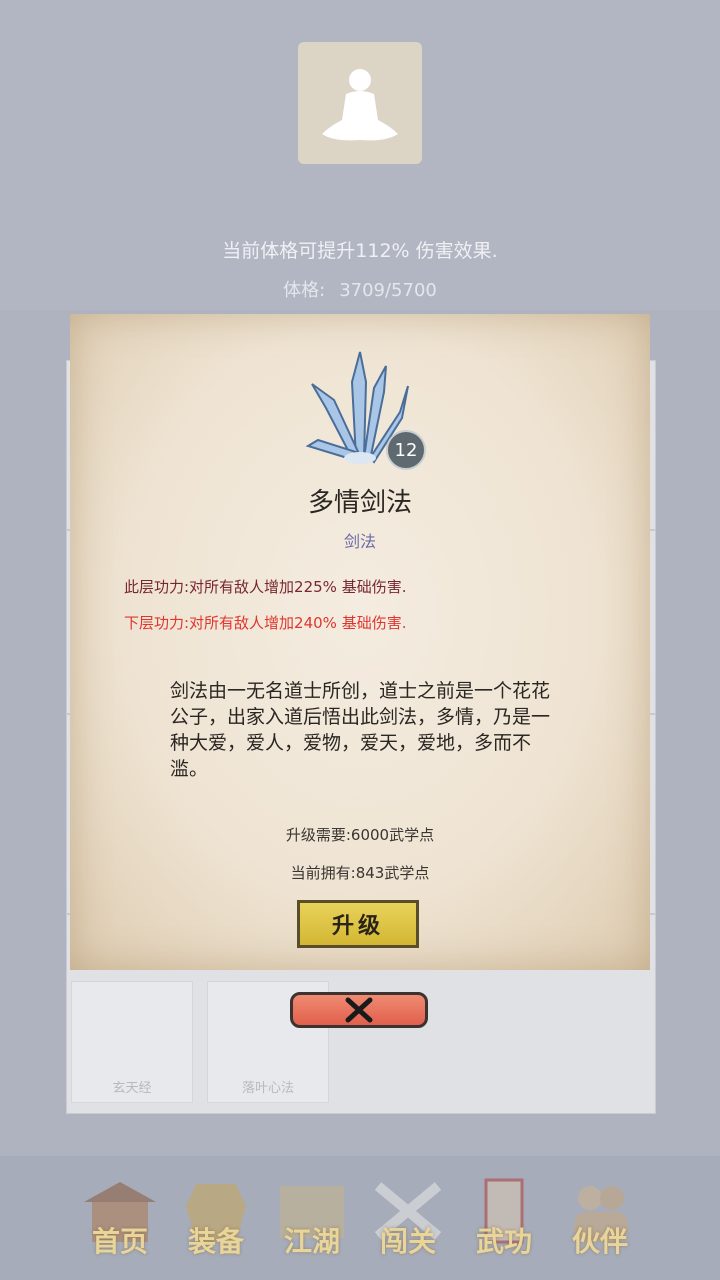 This screenshot has width=720, height=1280. Describe the element at coordinates (599, 1241) in the screenshot. I see `nav-label: 伙伴` at that location.